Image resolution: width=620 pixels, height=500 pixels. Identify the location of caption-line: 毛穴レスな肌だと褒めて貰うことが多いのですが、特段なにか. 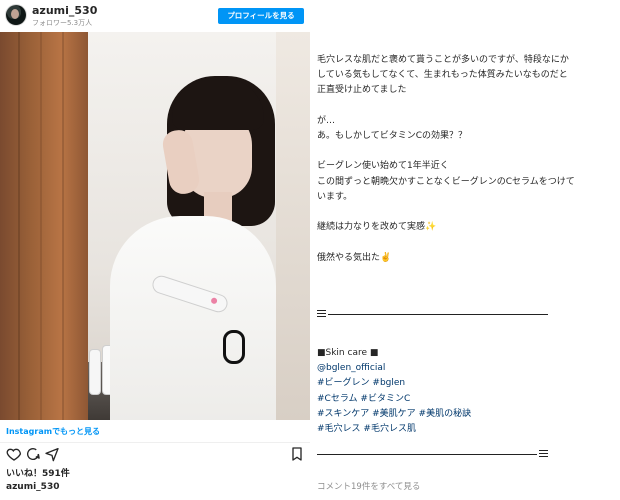
(443, 60).